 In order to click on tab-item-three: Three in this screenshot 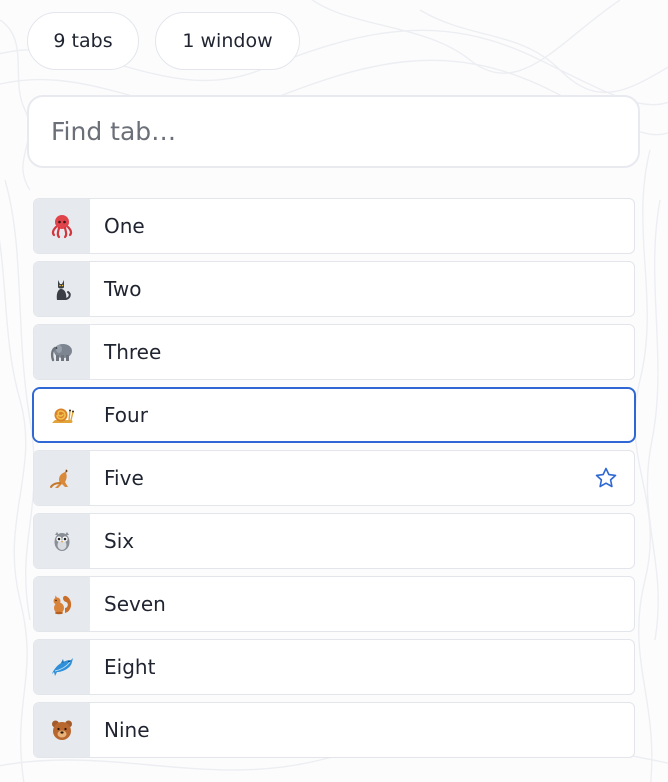, I will do `click(334, 352)`.